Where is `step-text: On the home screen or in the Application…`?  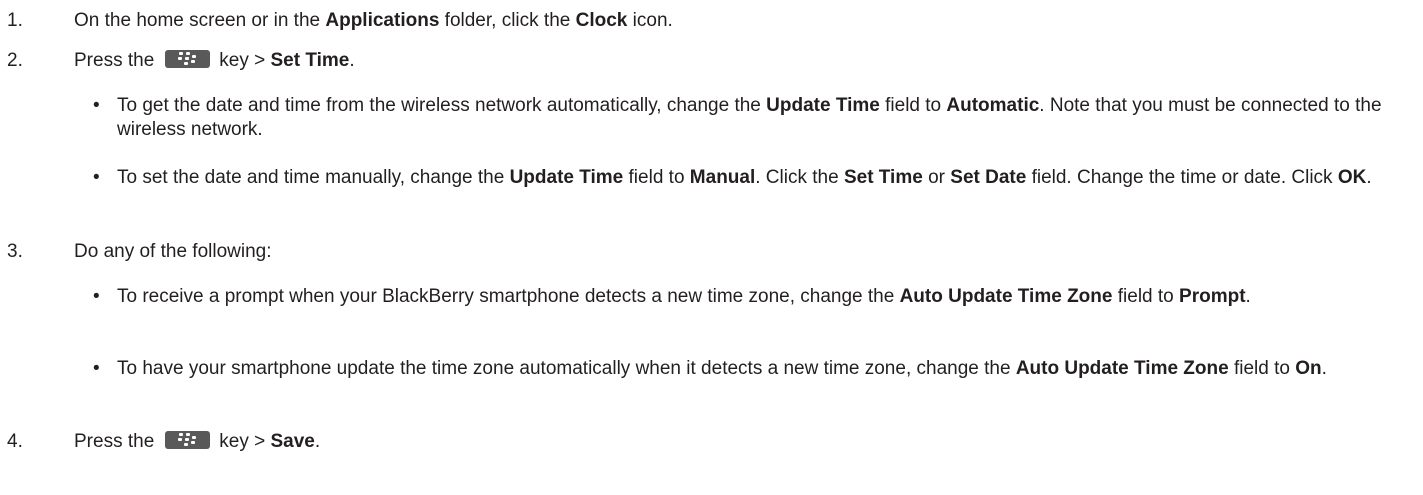 step-text: On the home screen or in the Application… is located at coordinates (373, 20).